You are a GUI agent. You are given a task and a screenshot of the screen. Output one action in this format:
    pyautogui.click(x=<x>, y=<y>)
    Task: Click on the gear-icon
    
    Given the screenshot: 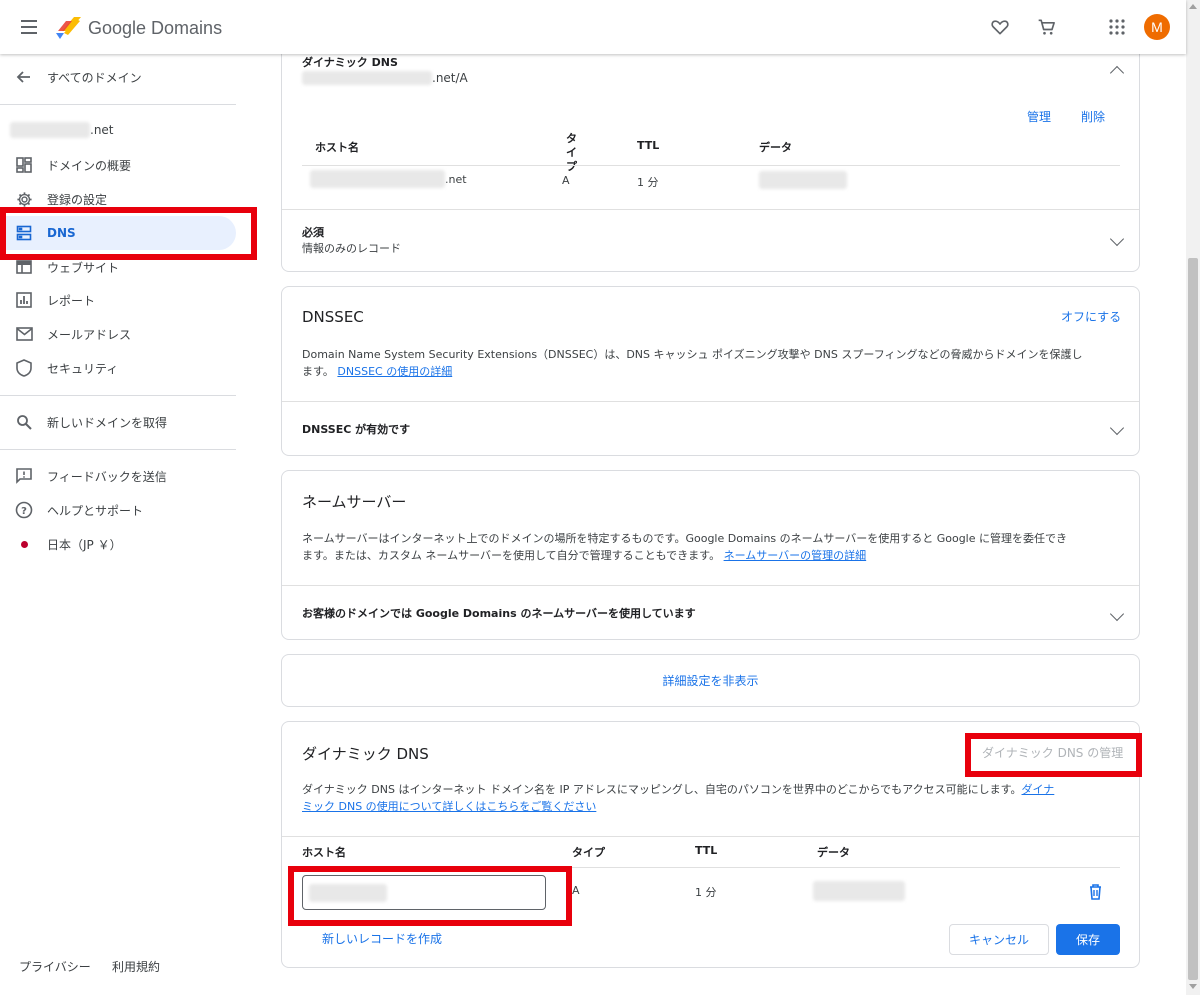 What is the action you would take?
    pyautogui.click(x=24, y=199)
    